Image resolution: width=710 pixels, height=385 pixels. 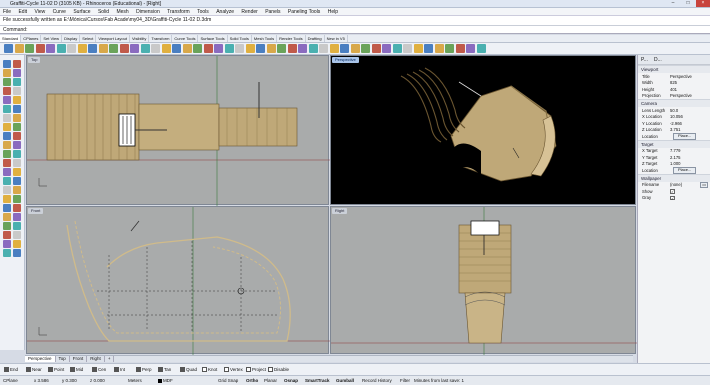 I want to click on tab-viewport-layout: Viewport Layout, so click(x=113, y=38).